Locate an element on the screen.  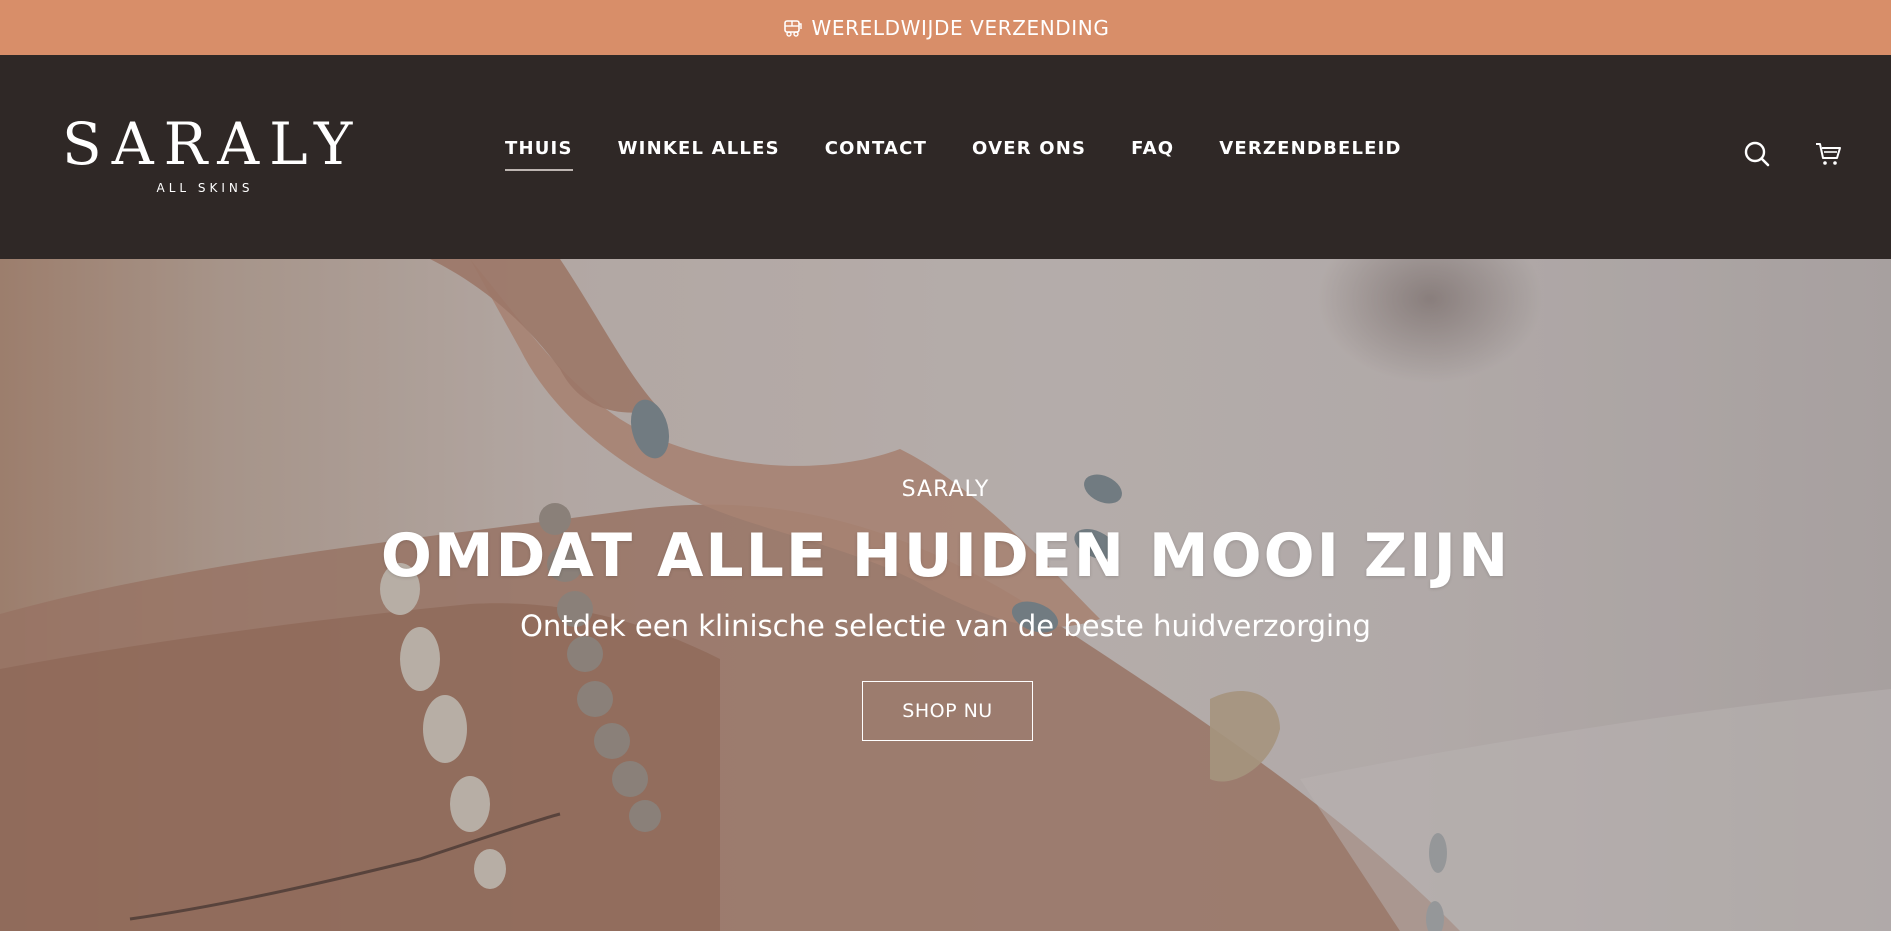
nav-item-winkel-alles: WINKEL ALLES is located at coordinates (699, 153).